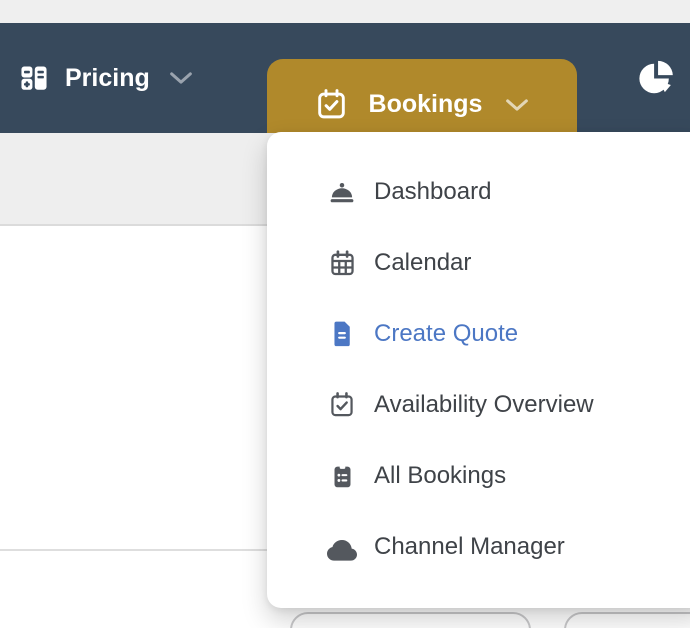  I want to click on calendar-icon, so click(342, 263).